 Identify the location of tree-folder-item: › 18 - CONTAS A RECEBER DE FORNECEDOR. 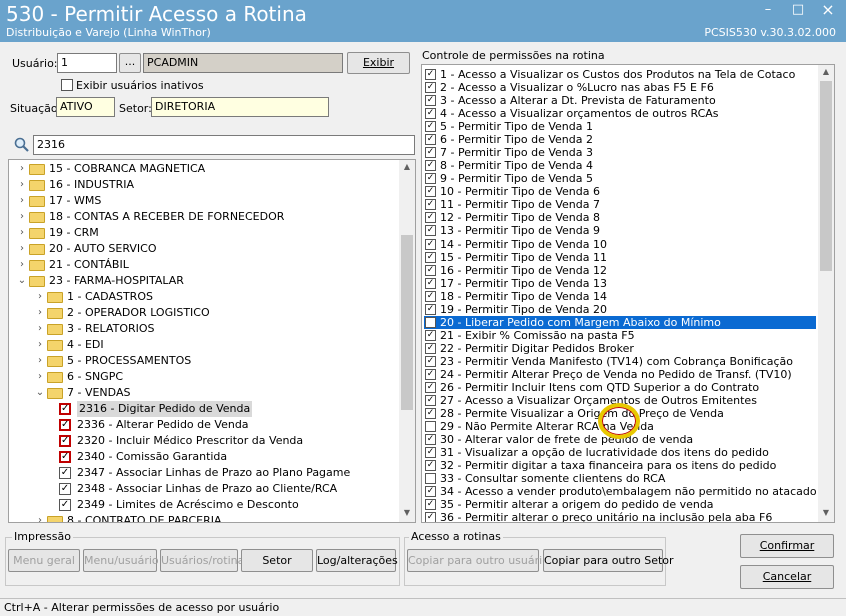
(205, 217).